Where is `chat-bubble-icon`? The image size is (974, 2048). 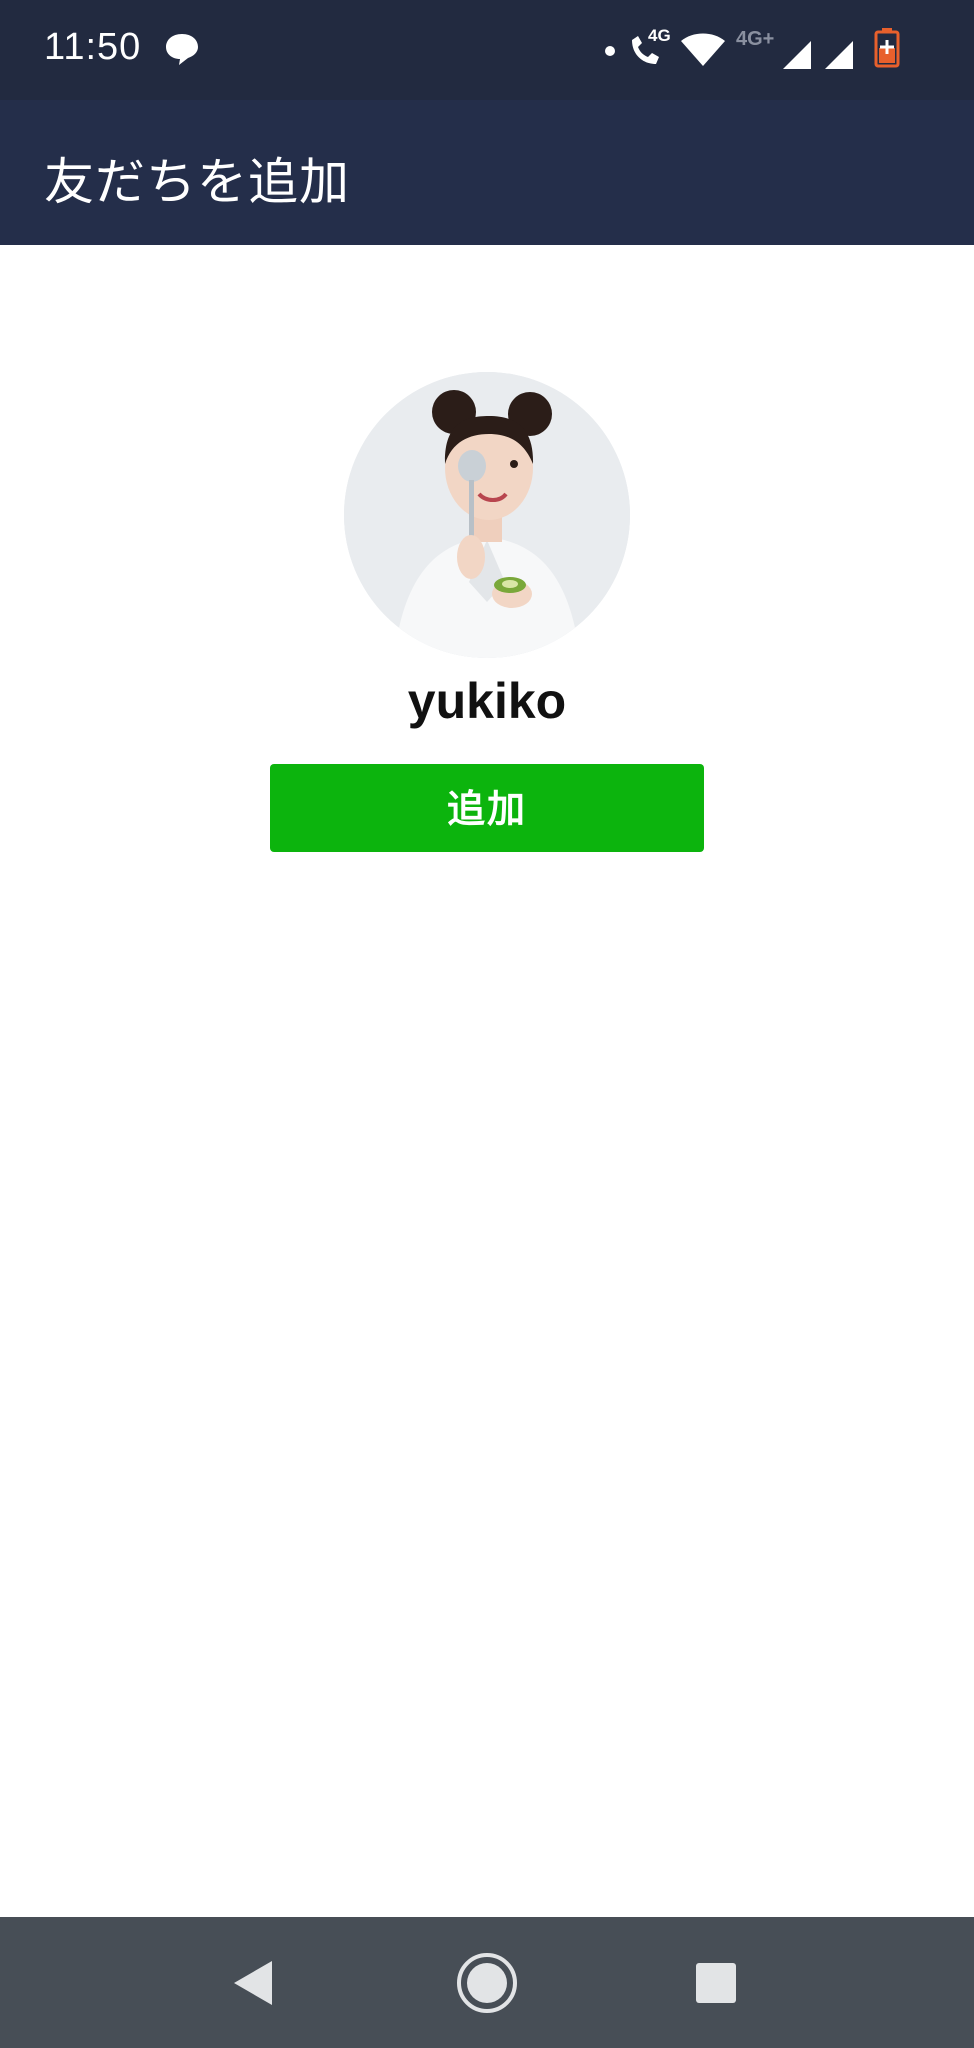 chat-bubble-icon is located at coordinates (182, 49).